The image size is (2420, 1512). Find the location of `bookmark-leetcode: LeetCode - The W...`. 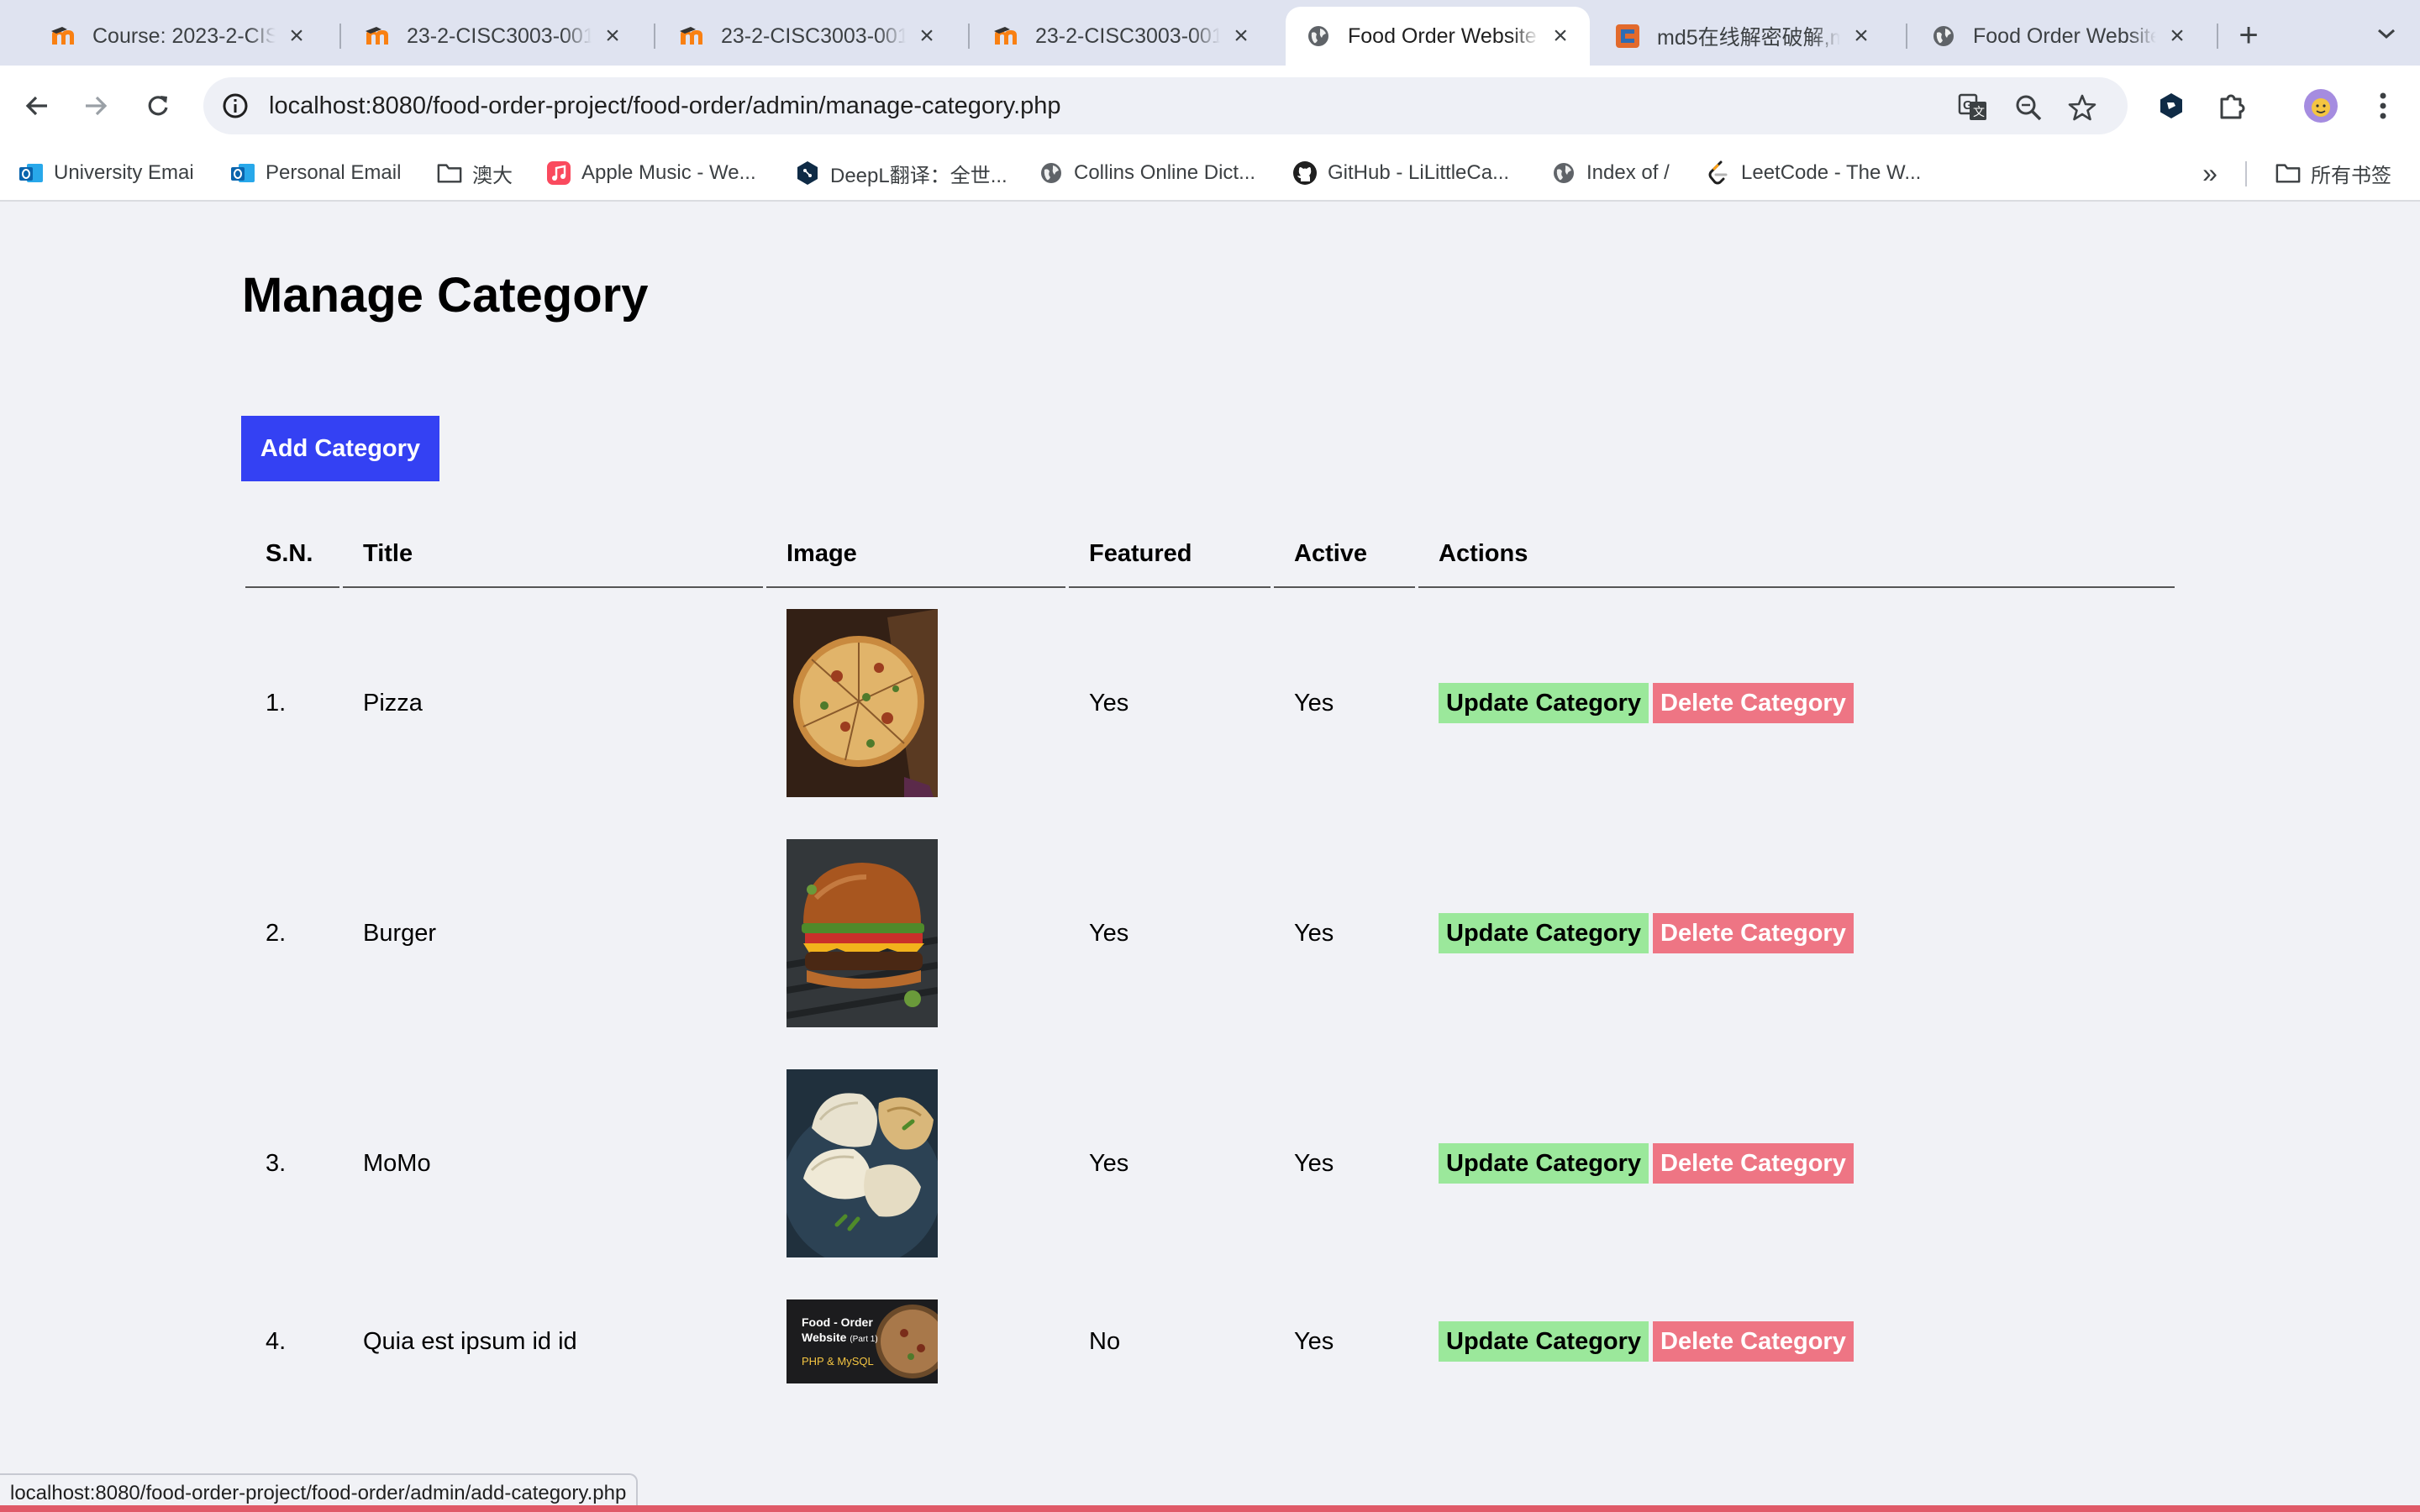

bookmark-leetcode: LeetCode - The W... is located at coordinates (1813, 173).